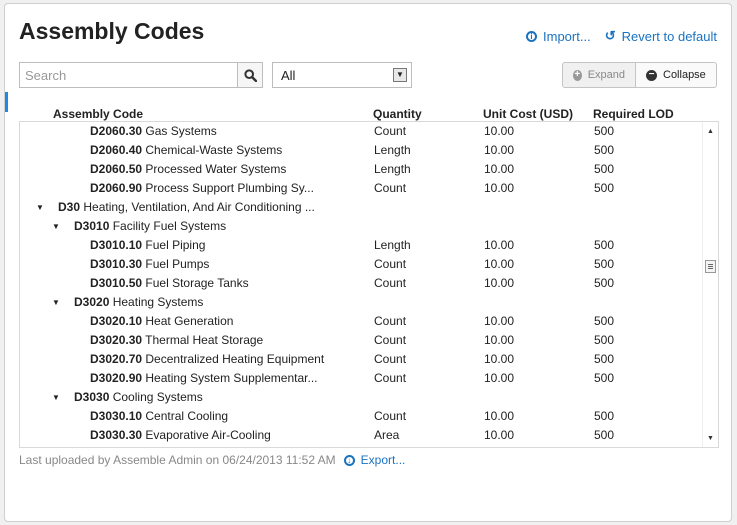 The width and height of the screenshot is (737, 525). What do you see at coordinates (116, 378) in the screenshot?
I see `assembly-code: D3020.90` at bounding box center [116, 378].